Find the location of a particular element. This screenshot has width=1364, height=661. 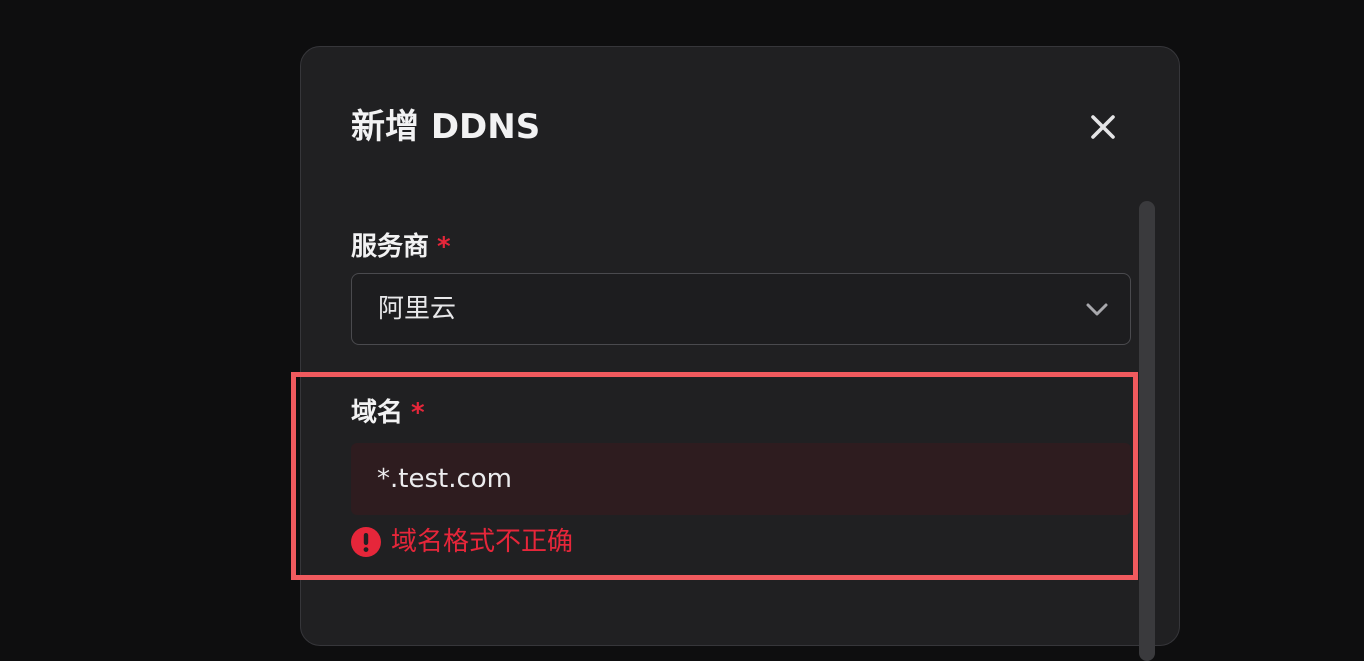

provider-select-value: 阿里云 is located at coordinates (417, 309).